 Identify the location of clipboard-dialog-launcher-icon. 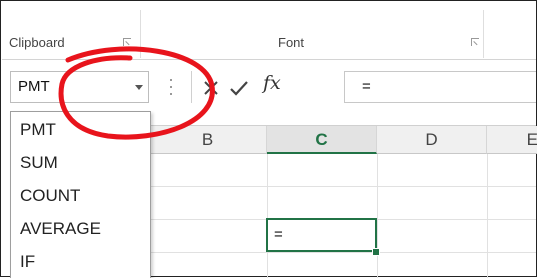
(127, 42).